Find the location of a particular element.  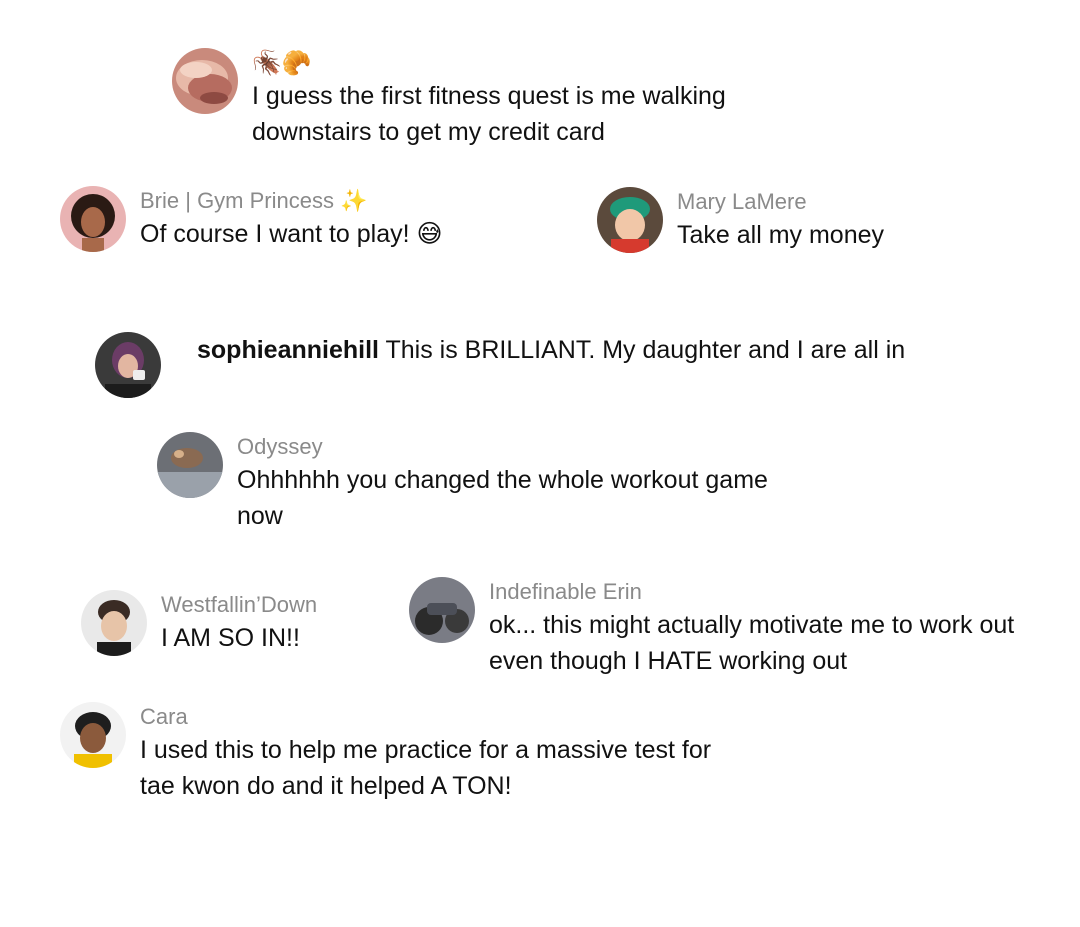

comment-item: Mary LaMere Take all my money is located at coordinates (817, 220).